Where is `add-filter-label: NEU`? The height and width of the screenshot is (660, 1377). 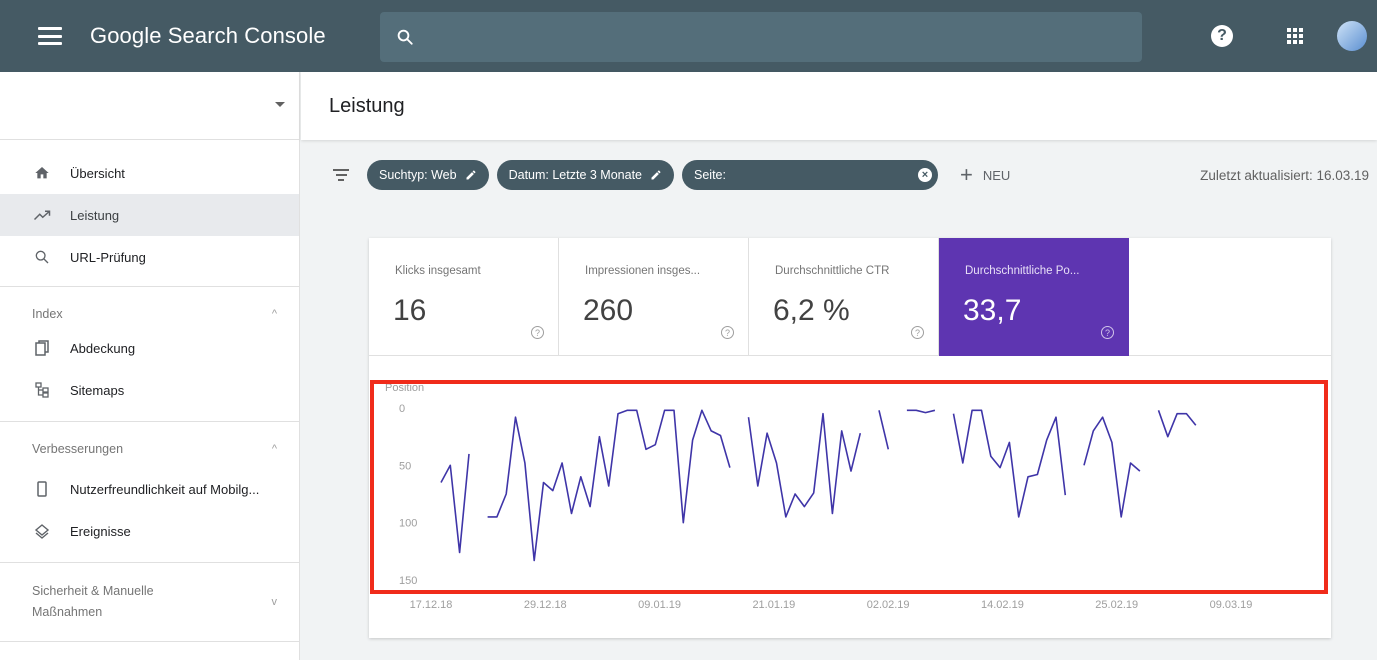 add-filter-label: NEU is located at coordinates (996, 175).